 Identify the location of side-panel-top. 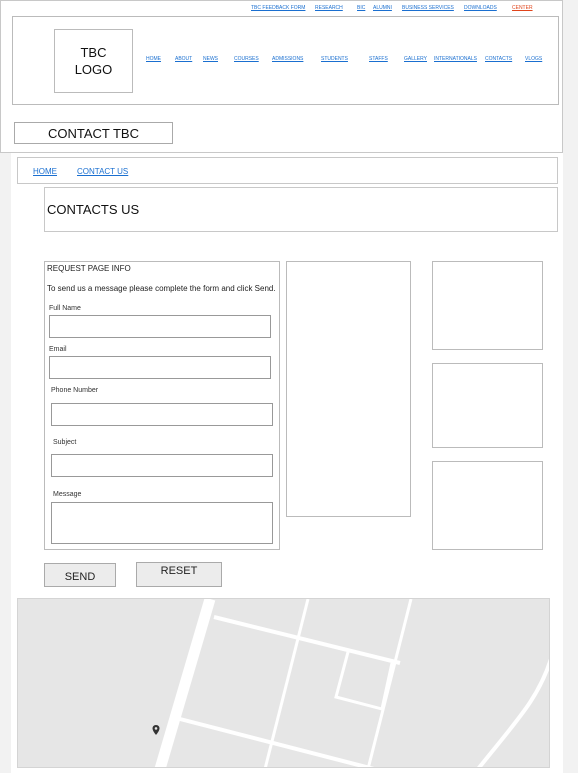
(487, 305).